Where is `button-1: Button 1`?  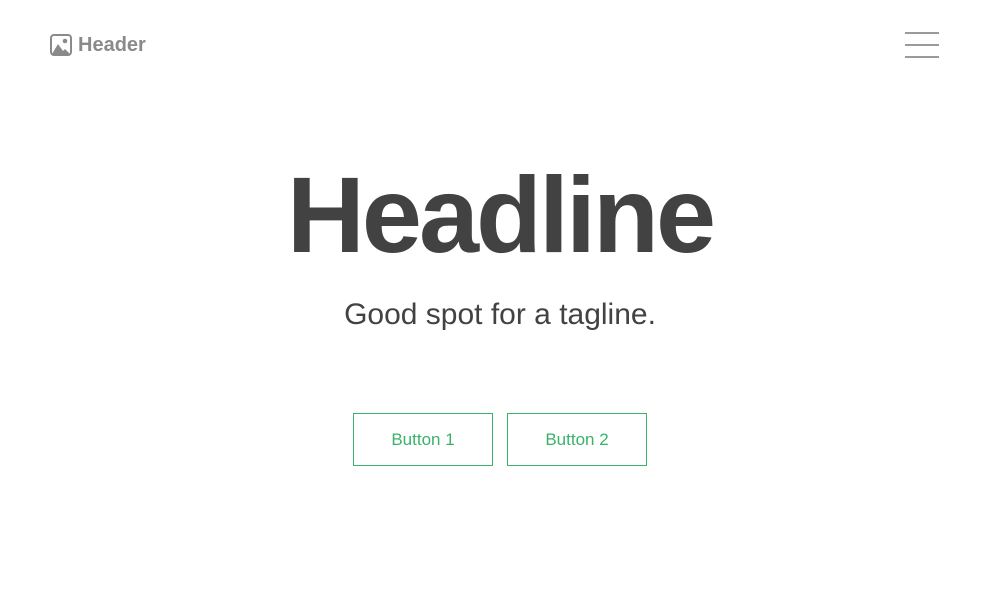 button-1: Button 1 is located at coordinates (423, 439).